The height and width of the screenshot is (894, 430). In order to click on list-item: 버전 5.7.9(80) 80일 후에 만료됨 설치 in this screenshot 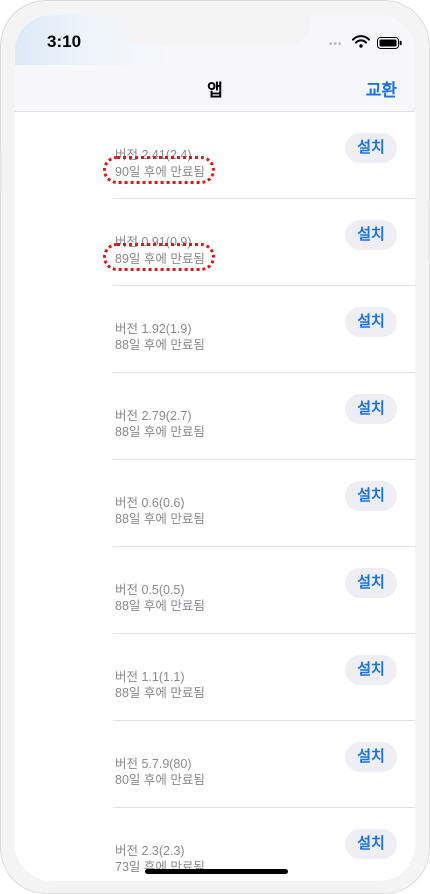, I will do `click(215, 764)`.